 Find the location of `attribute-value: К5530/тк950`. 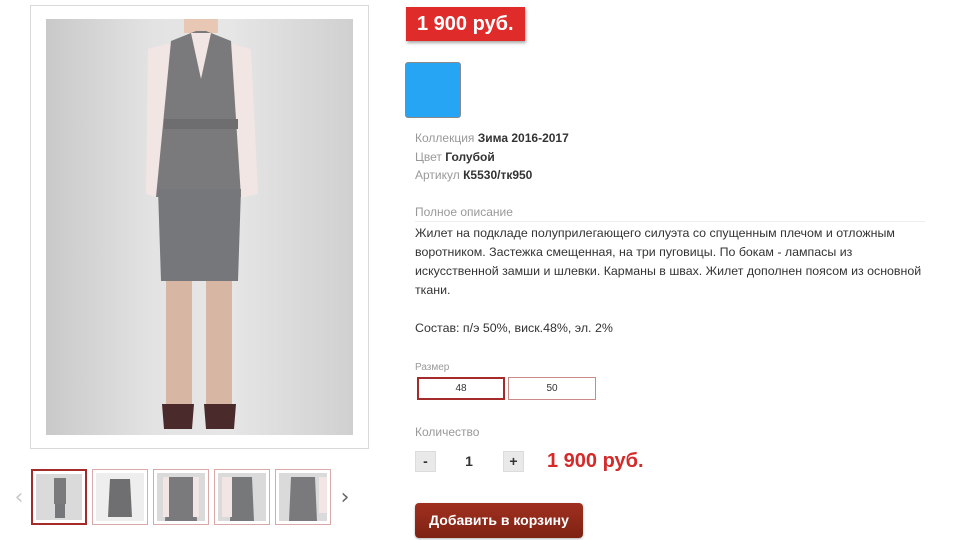

attribute-value: К5530/тк950 is located at coordinates (498, 175).